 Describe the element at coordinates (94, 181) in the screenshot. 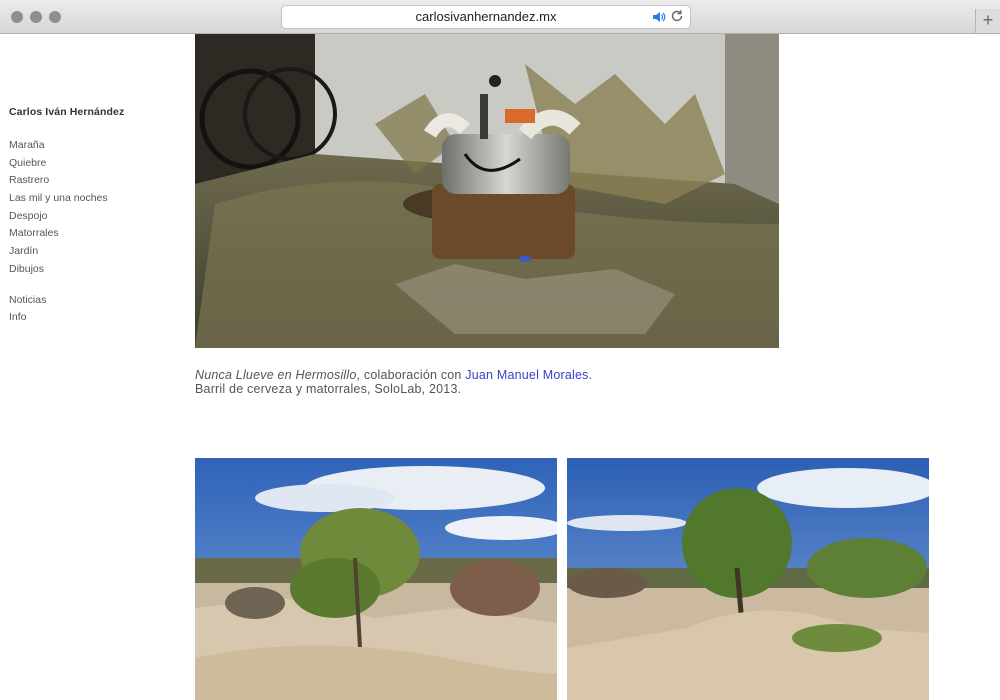

I see `nav-item-rastrero: Rastrero` at that location.